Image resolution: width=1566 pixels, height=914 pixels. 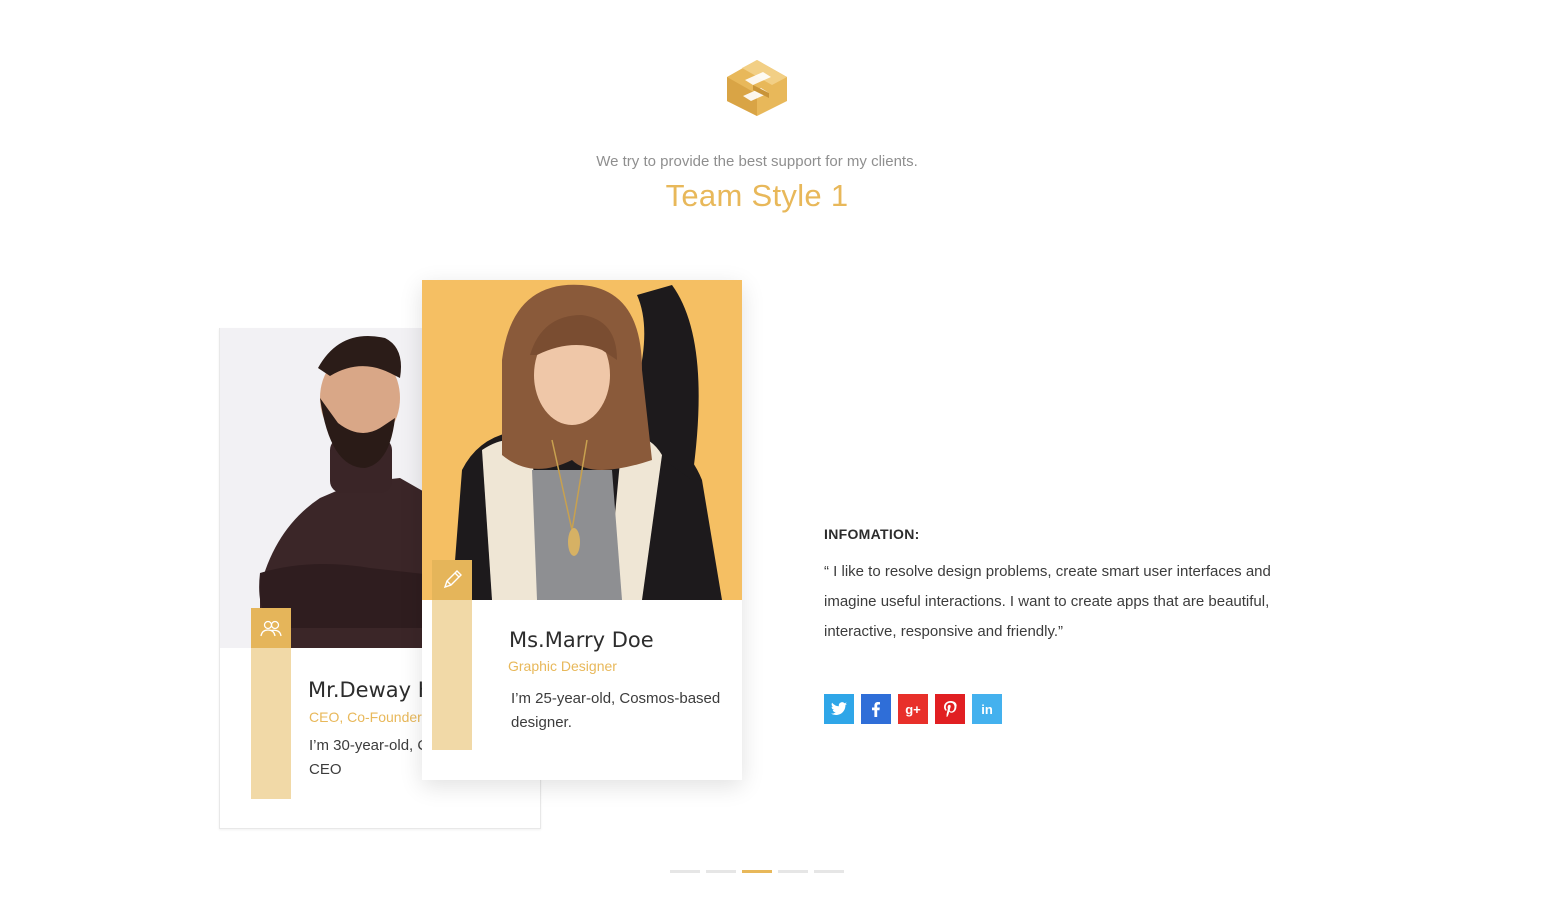 What do you see at coordinates (452, 580) in the screenshot?
I see `pencil-icon` at bounding box center [452, 580].